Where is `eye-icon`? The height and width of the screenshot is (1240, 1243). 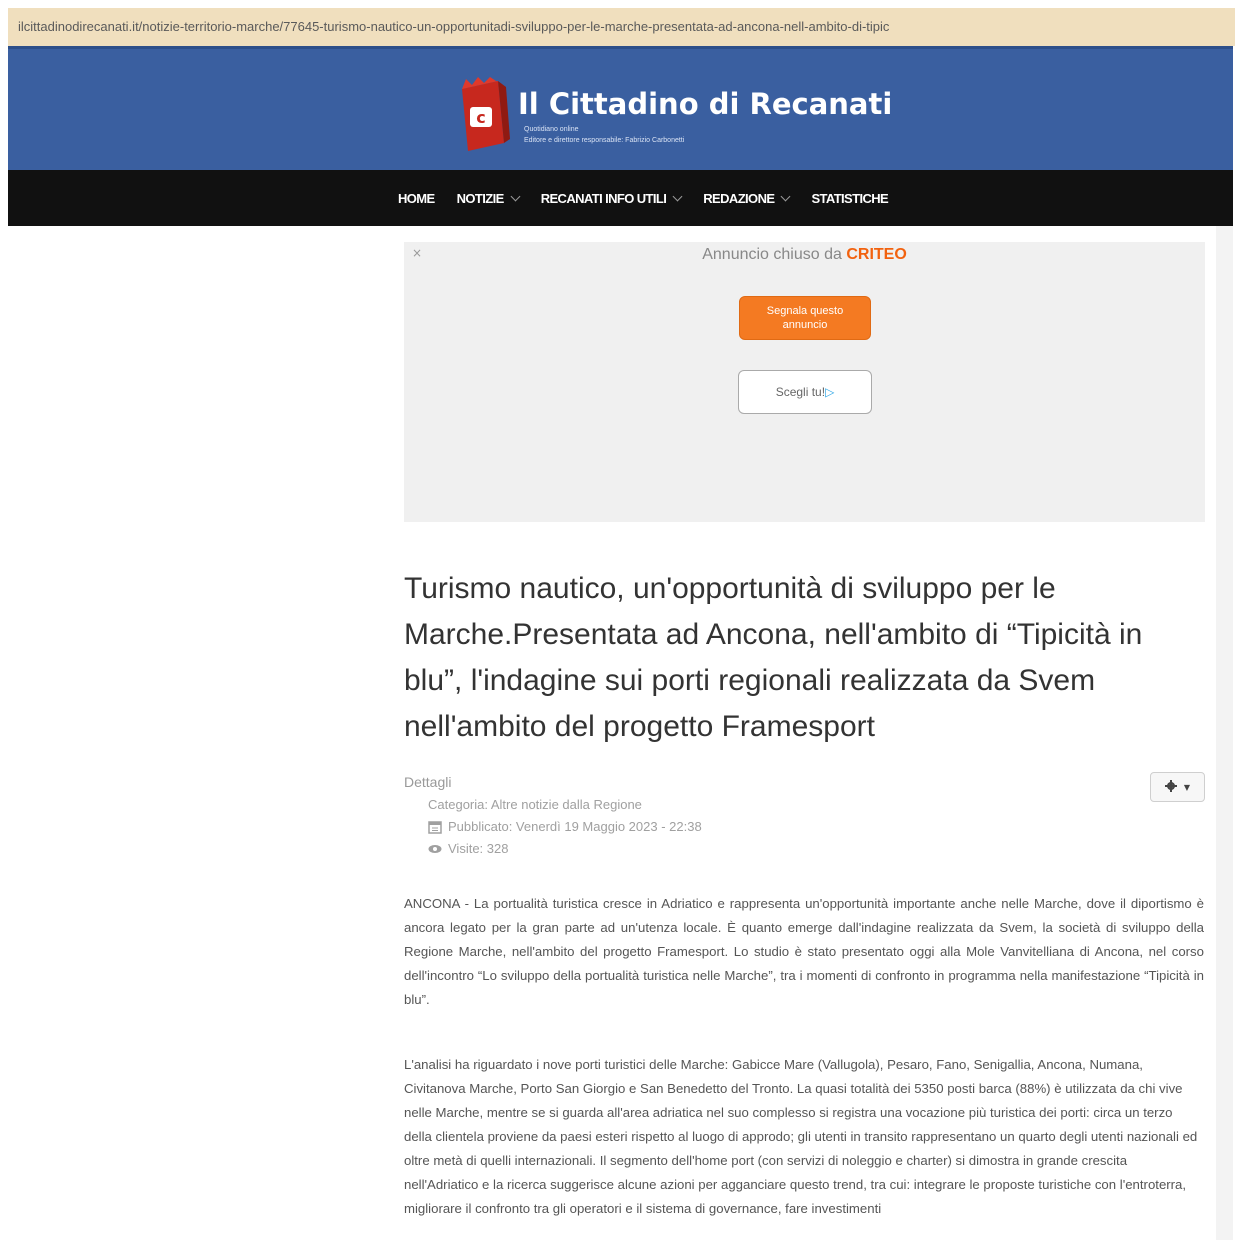 eye-icon is located at coordinates (435, 849).